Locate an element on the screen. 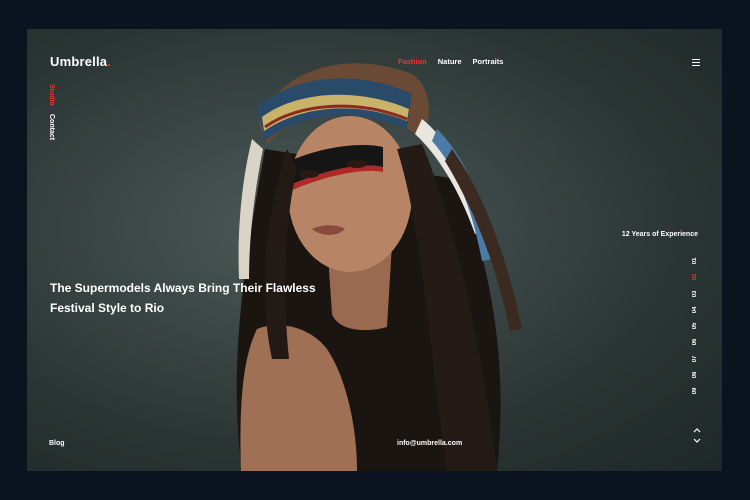 This screenshot has height=500, width=750. pager-item: 05 is located at coordinates (695, 326).